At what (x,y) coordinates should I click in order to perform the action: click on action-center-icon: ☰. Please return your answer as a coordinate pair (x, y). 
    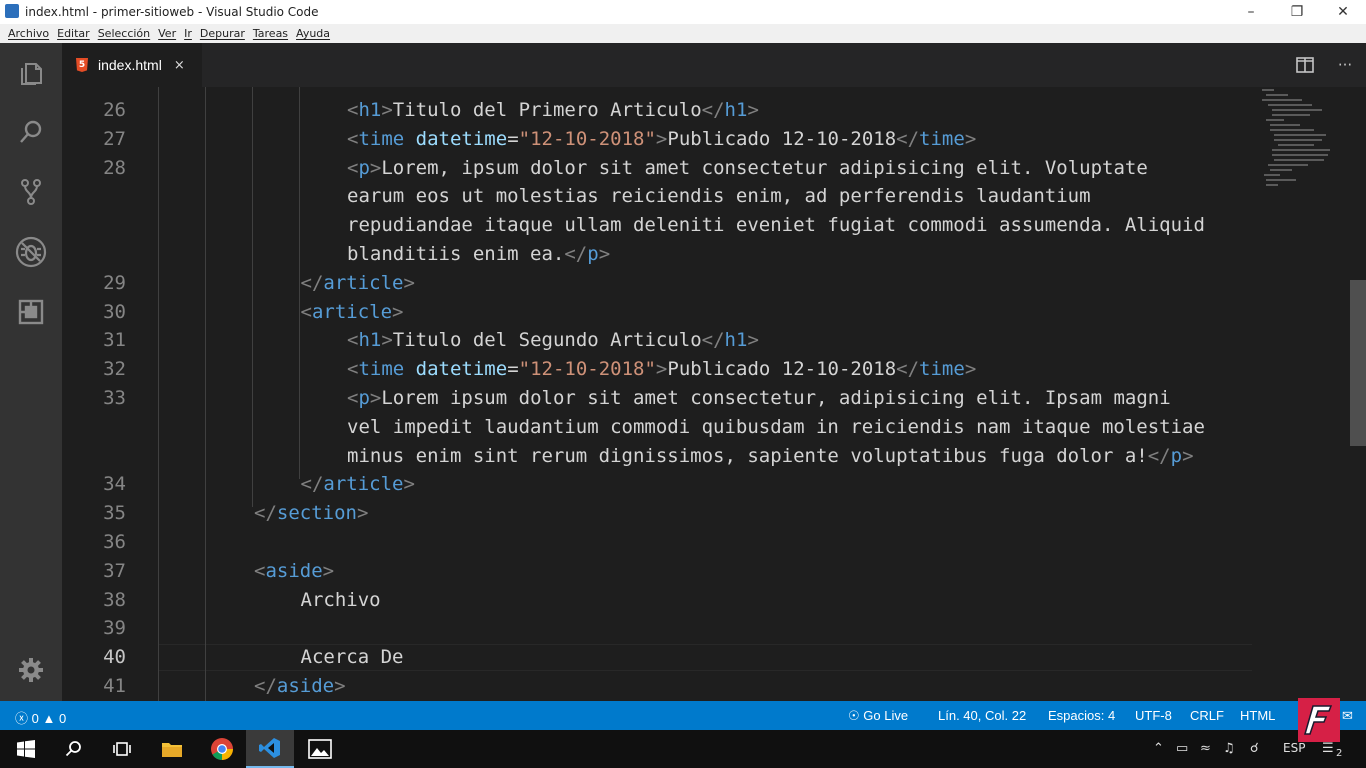
    Looking at the image, I should click on (1328, 748).